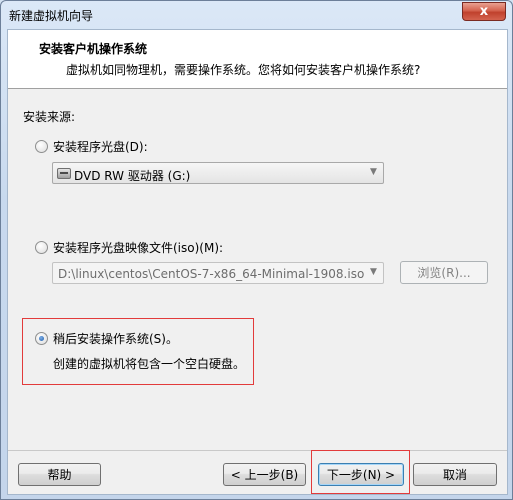  What do you see at coordinates (51, 16) in the screenshot?
I see `window-title: 新建虚拟机向导` at bounding box center [51, 16].